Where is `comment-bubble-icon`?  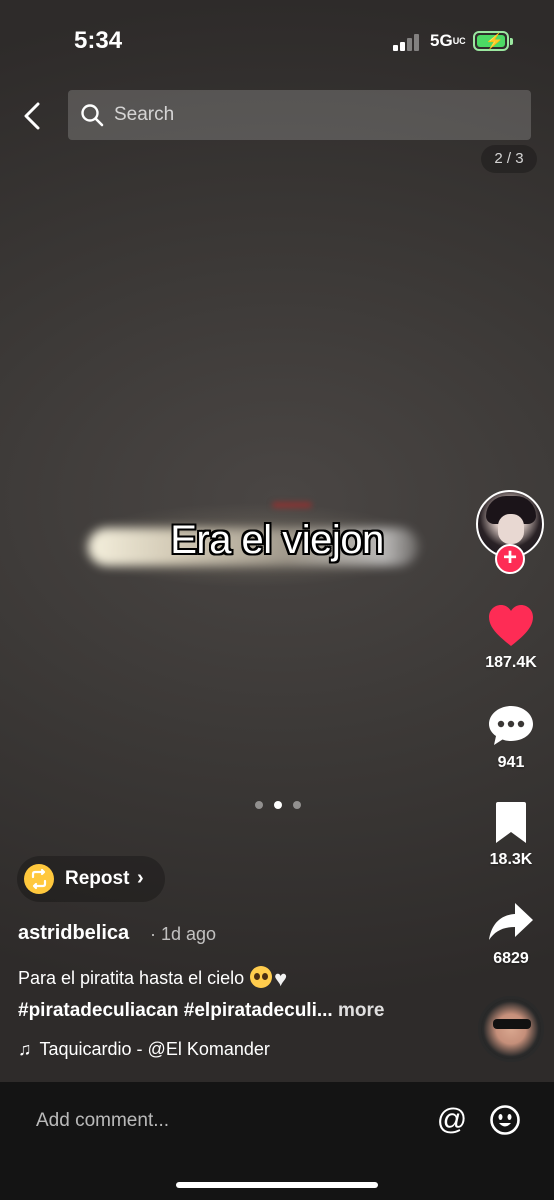
comment-bubble-icon is located at coordinates (511, 725).